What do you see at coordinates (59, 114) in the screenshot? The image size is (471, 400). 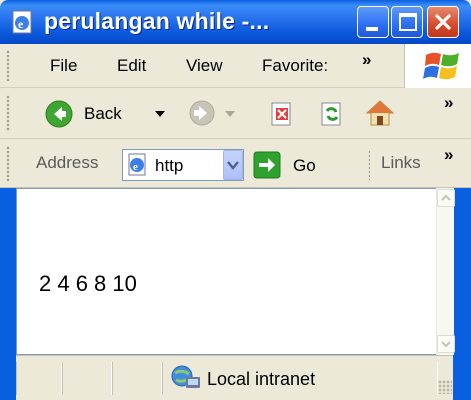 I see `back-arrow-icon` at bounding box center [59, 114].